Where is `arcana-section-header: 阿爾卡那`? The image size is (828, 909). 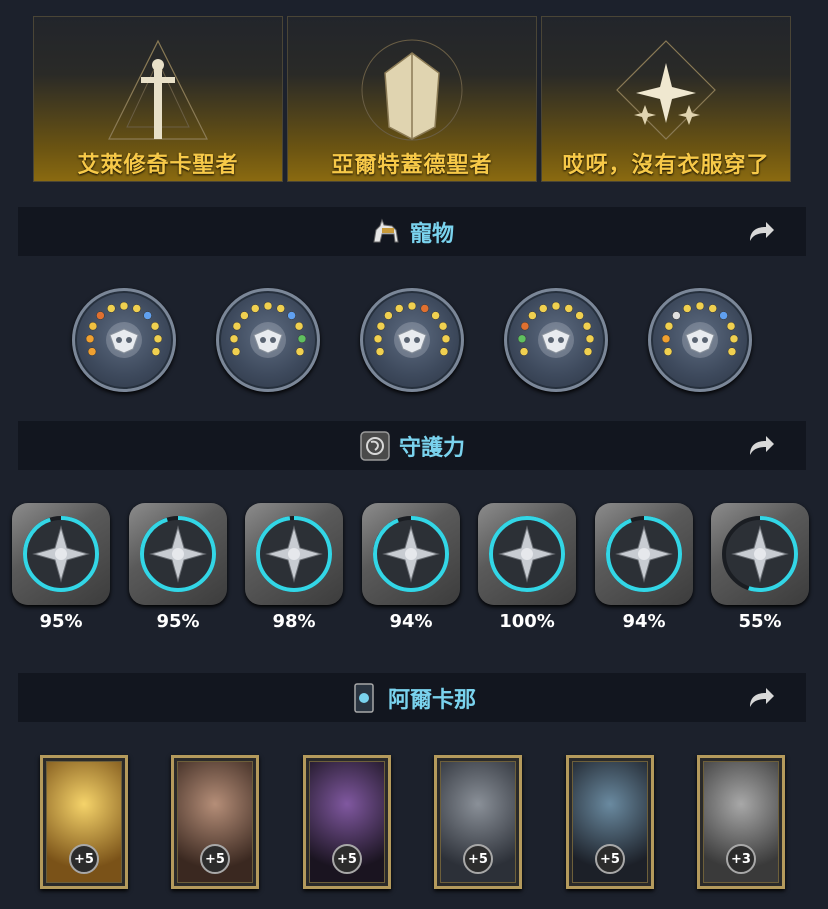
arcana-section-header: 阿爾卡那 is located at coordinates (412, 697).